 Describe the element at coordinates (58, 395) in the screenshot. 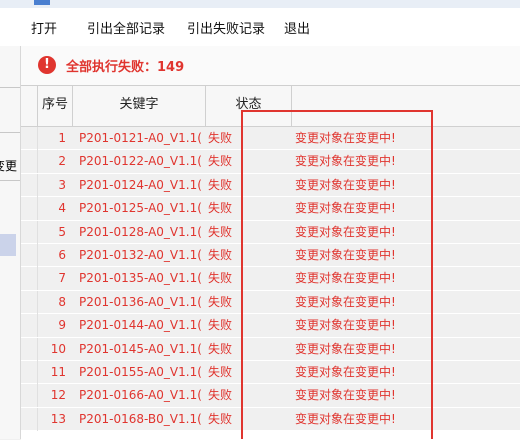

I see `cell-index: 12` at that location.